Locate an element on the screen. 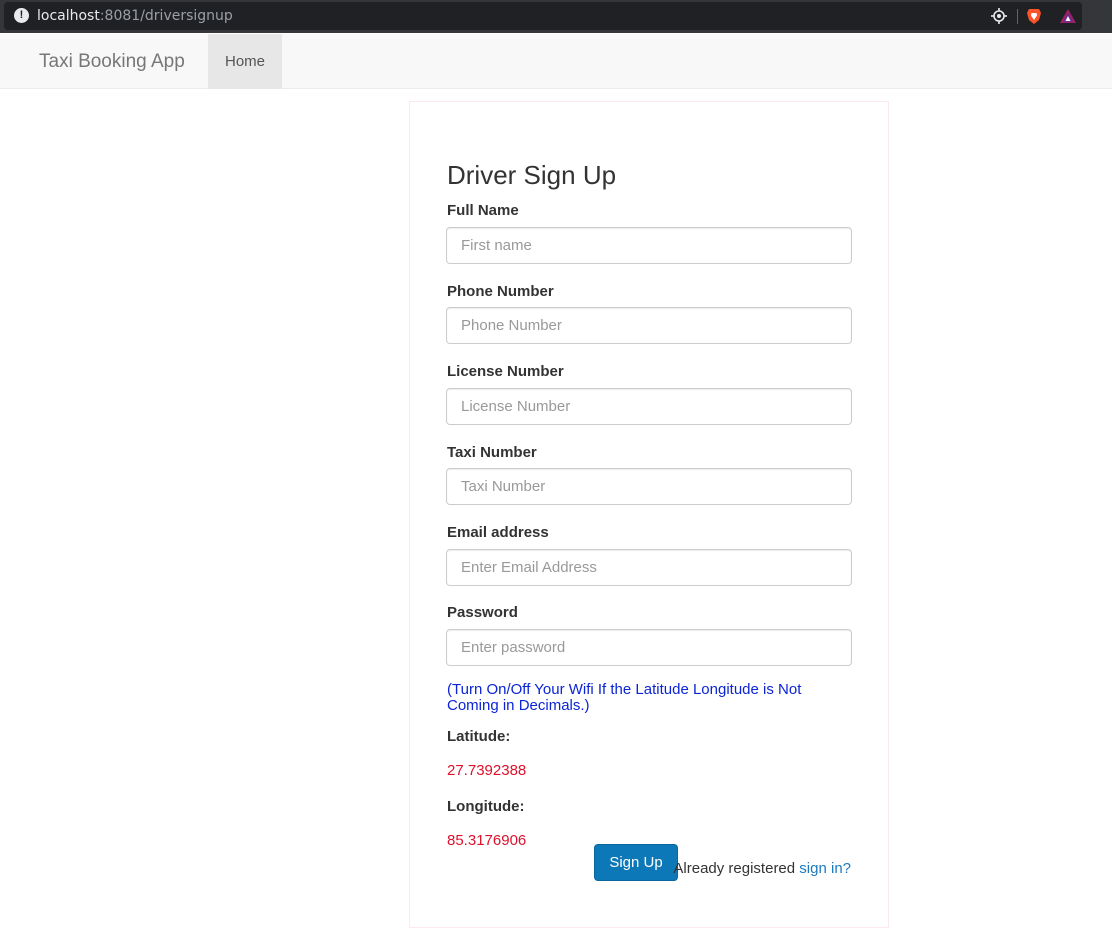 This screenshot has width=1112, height=932. latitude-value: 27.7392388 is located at coordinates (487, 770).